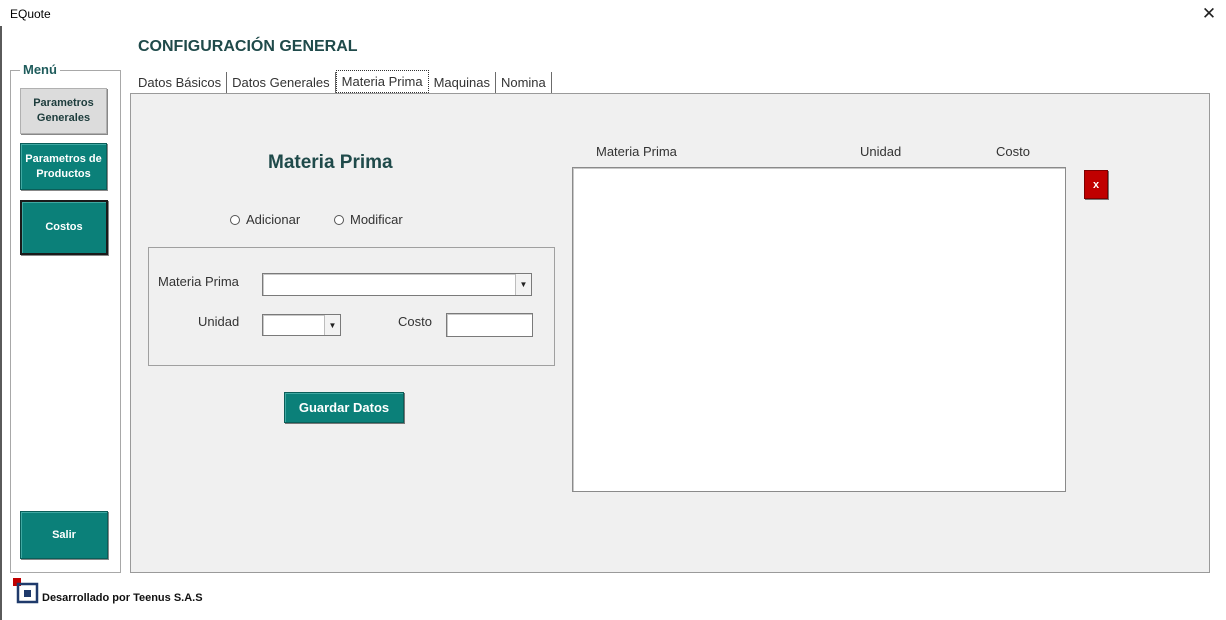 The height and width of the screenshot is (620, 1226). Describe the element at coordinates (63, 166) in the screenshot. I see `parametros-productos-button: Parametros de Productos` at that location.